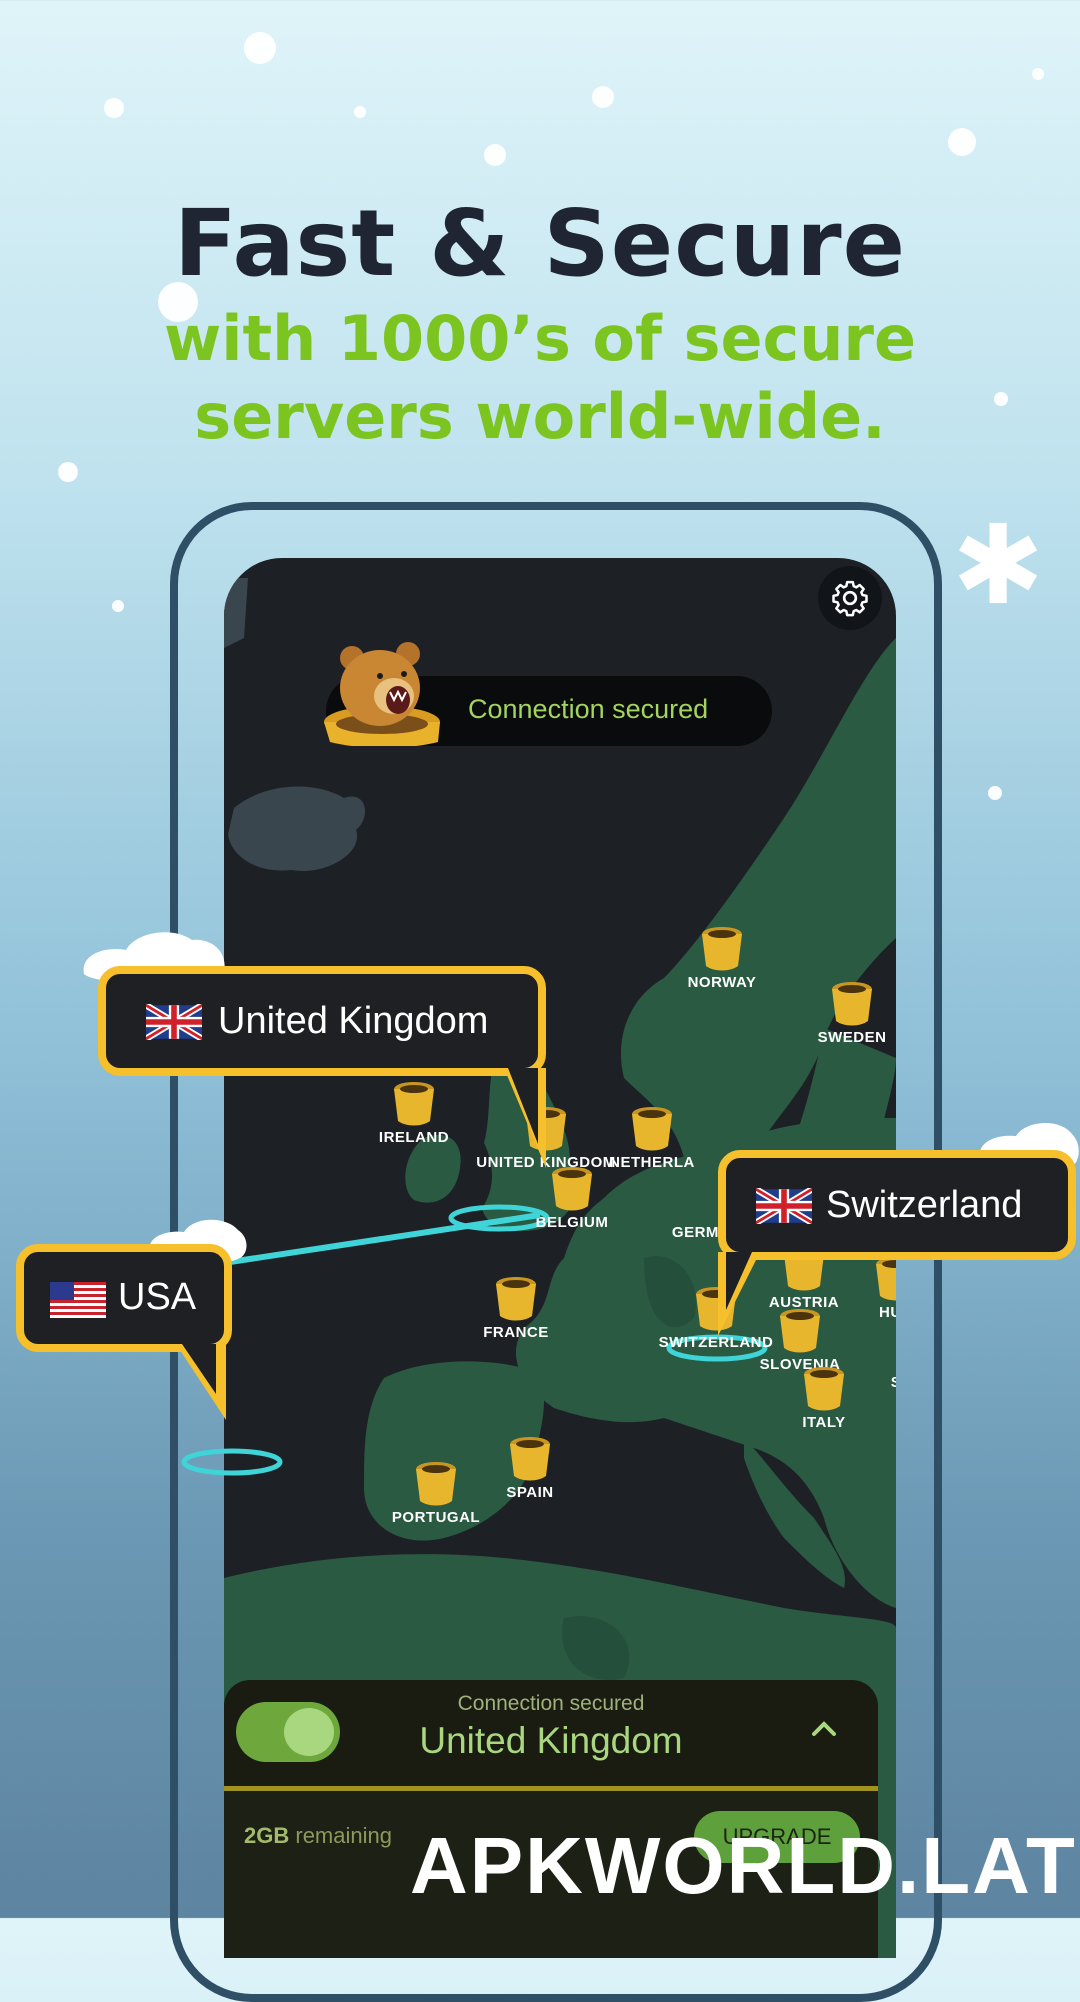 This screenshot has height=2002, width=1080. What do you see at coordinates (743, 1865) in the screenshot?
I see `watermark: APKWORLD.LAT` at bounding box center [743, 1865].